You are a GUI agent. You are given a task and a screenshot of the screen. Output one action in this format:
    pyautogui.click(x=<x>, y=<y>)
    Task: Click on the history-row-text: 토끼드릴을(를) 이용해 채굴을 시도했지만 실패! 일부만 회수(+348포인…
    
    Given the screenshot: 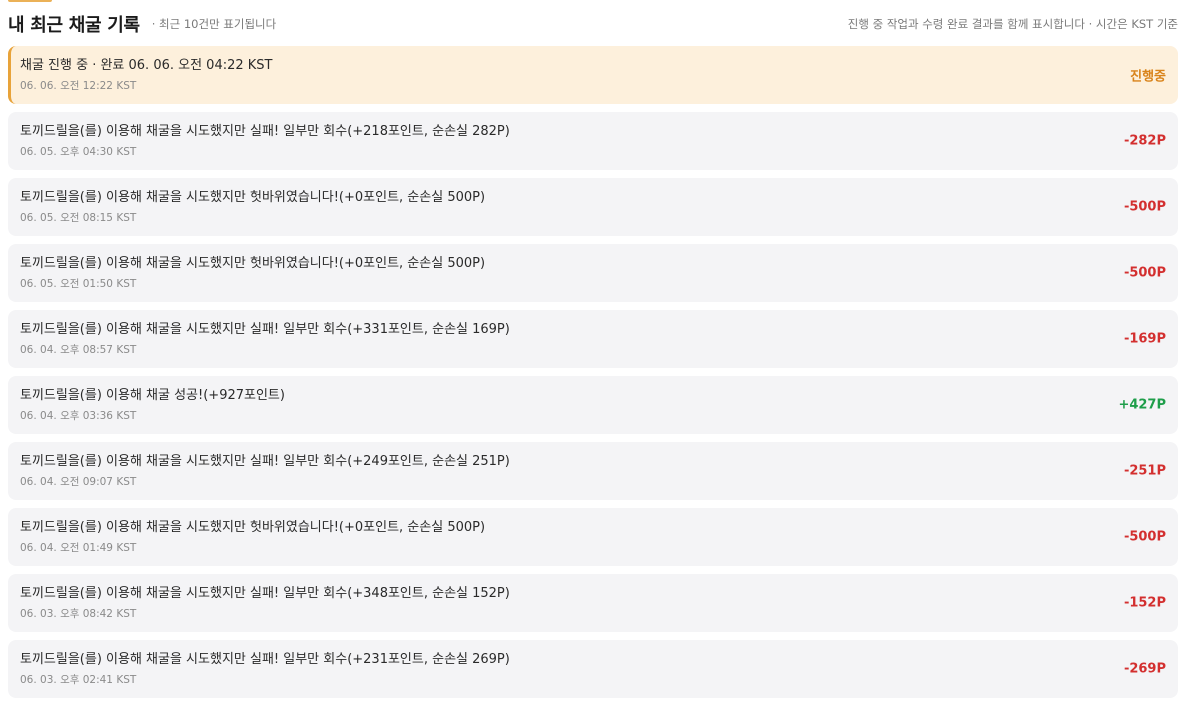 What is the action you would take?
    pyautogui.click(x=265, y=593)
    